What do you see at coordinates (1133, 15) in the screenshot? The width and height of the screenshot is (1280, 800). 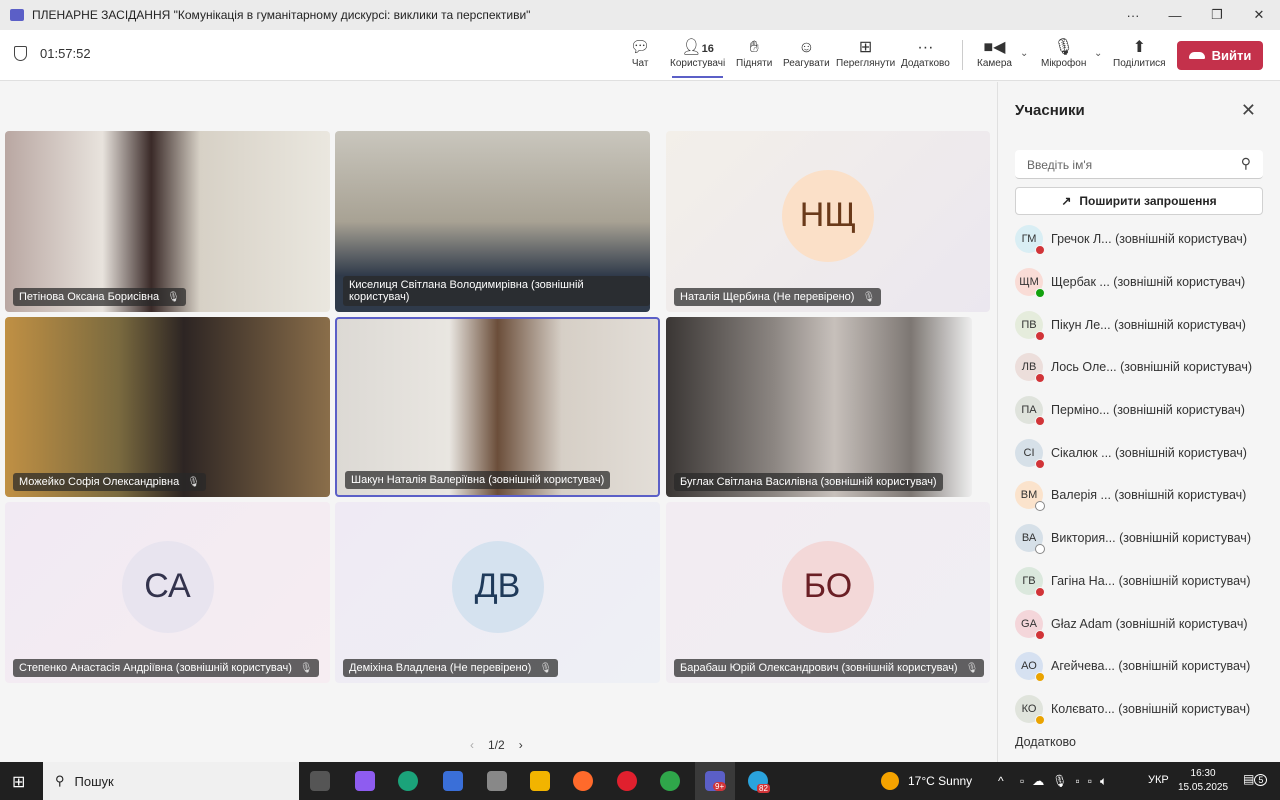 I see `more-options-button: ···` at bounding box center [1133, 15].